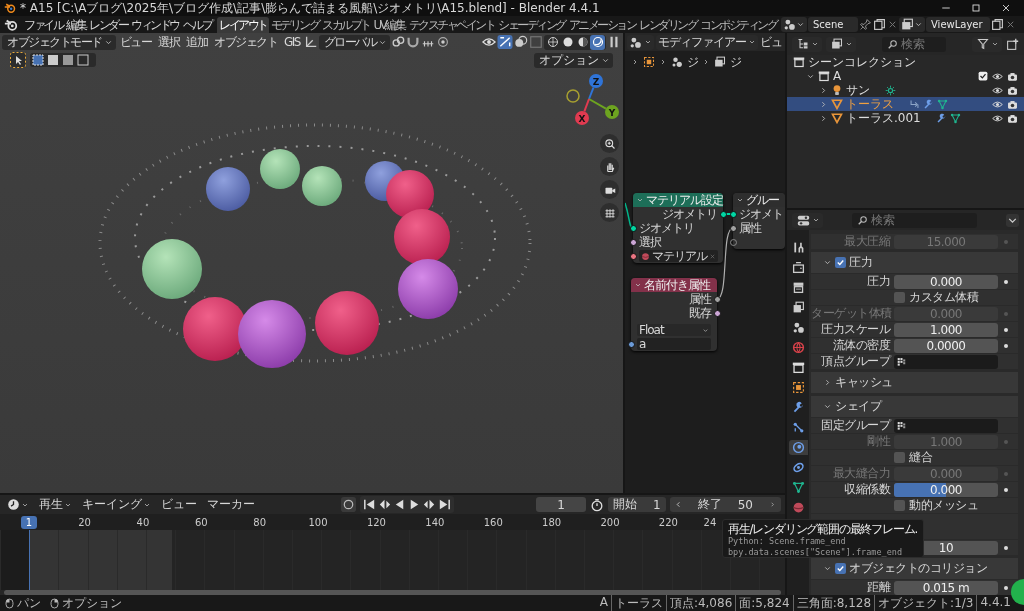 This screenshot has width=1024, height=611. Describe the element at coordinates (905, 62) in the screenshot. I see `outliner-item: シーンコレクション` at that location.